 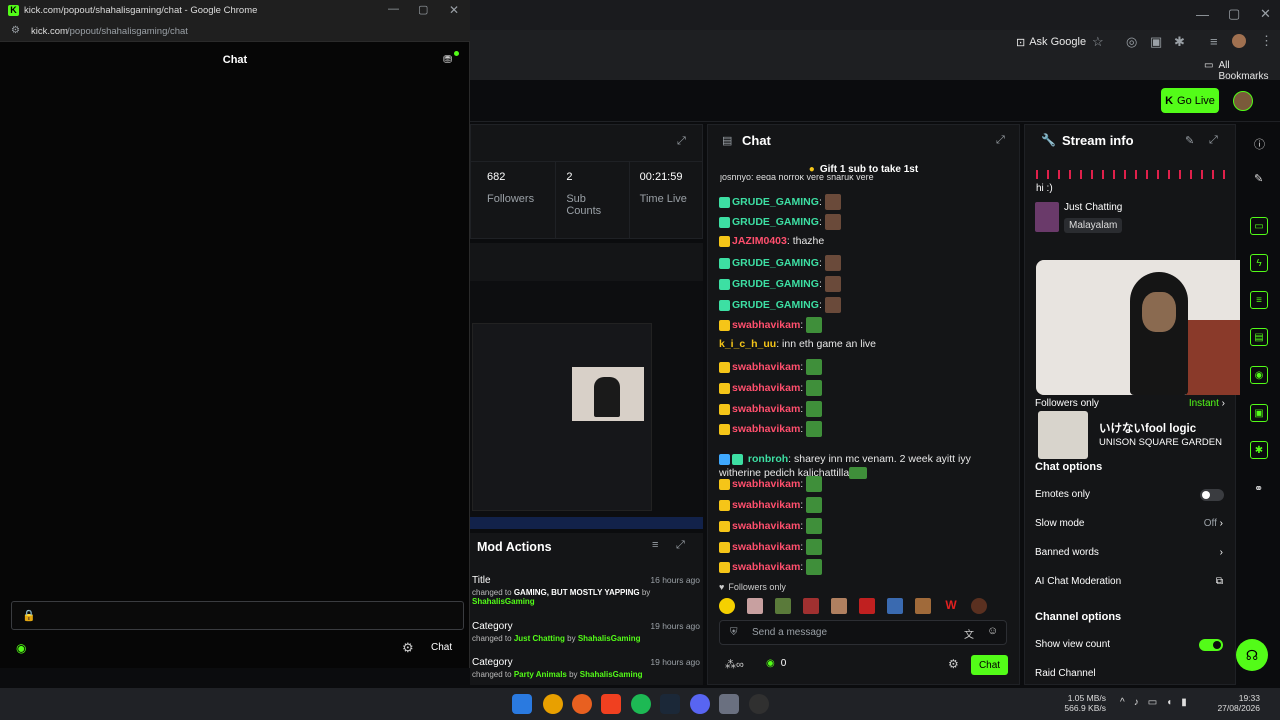 What do you see at coordinates (1259, 375) in the screenshot?
I see `rail-record-icon: ◉` at bounding box center [1259, 375].